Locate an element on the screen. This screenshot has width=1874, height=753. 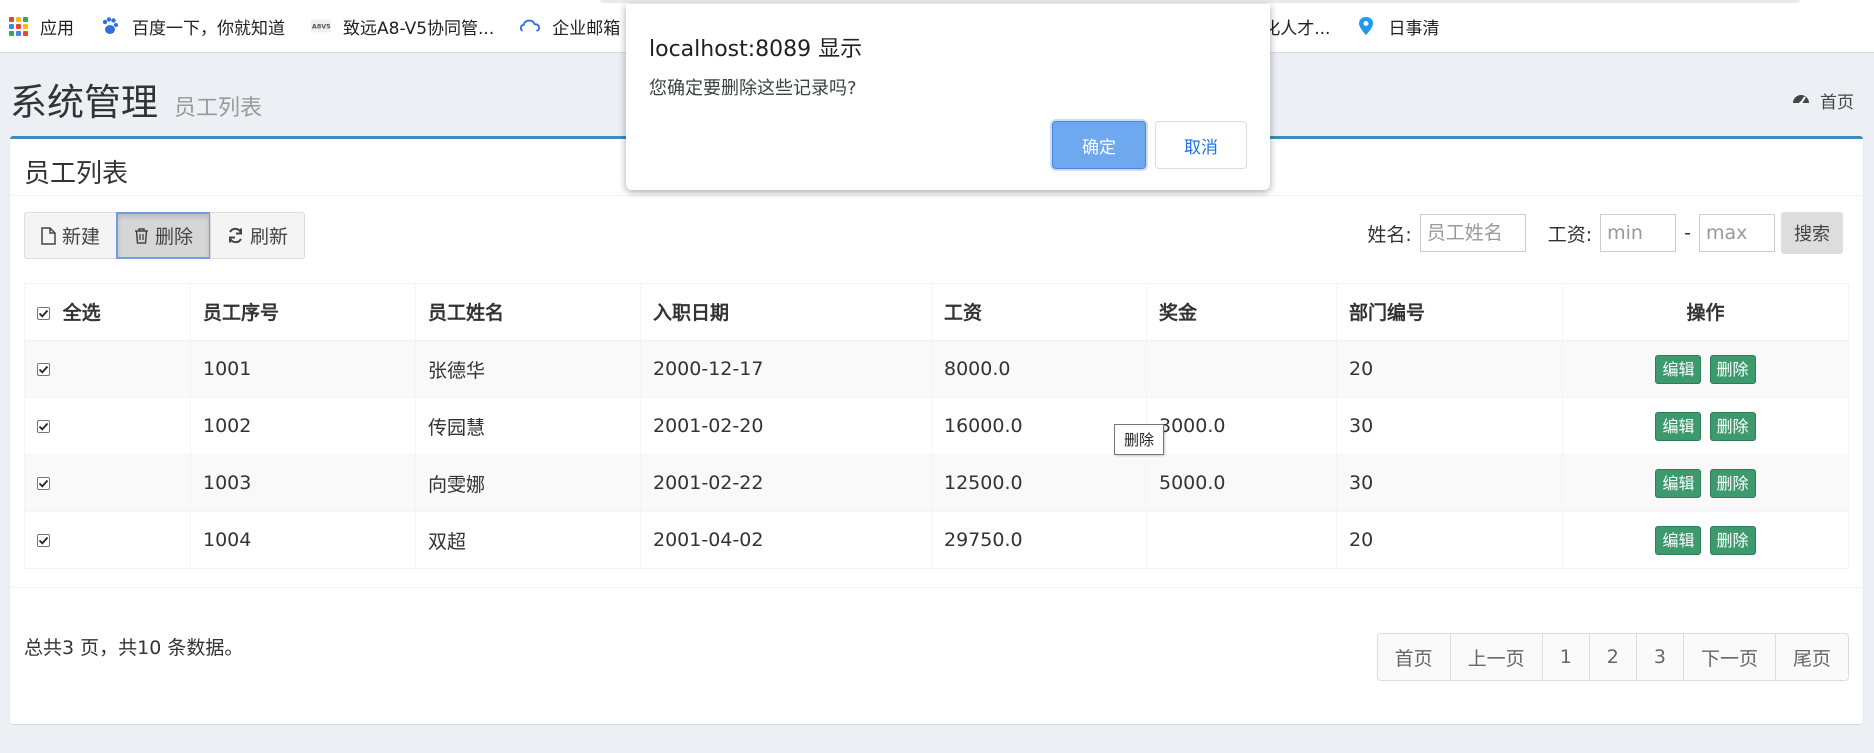
confirm-ok-button: 确定 is located at coordinates (1099, 145).